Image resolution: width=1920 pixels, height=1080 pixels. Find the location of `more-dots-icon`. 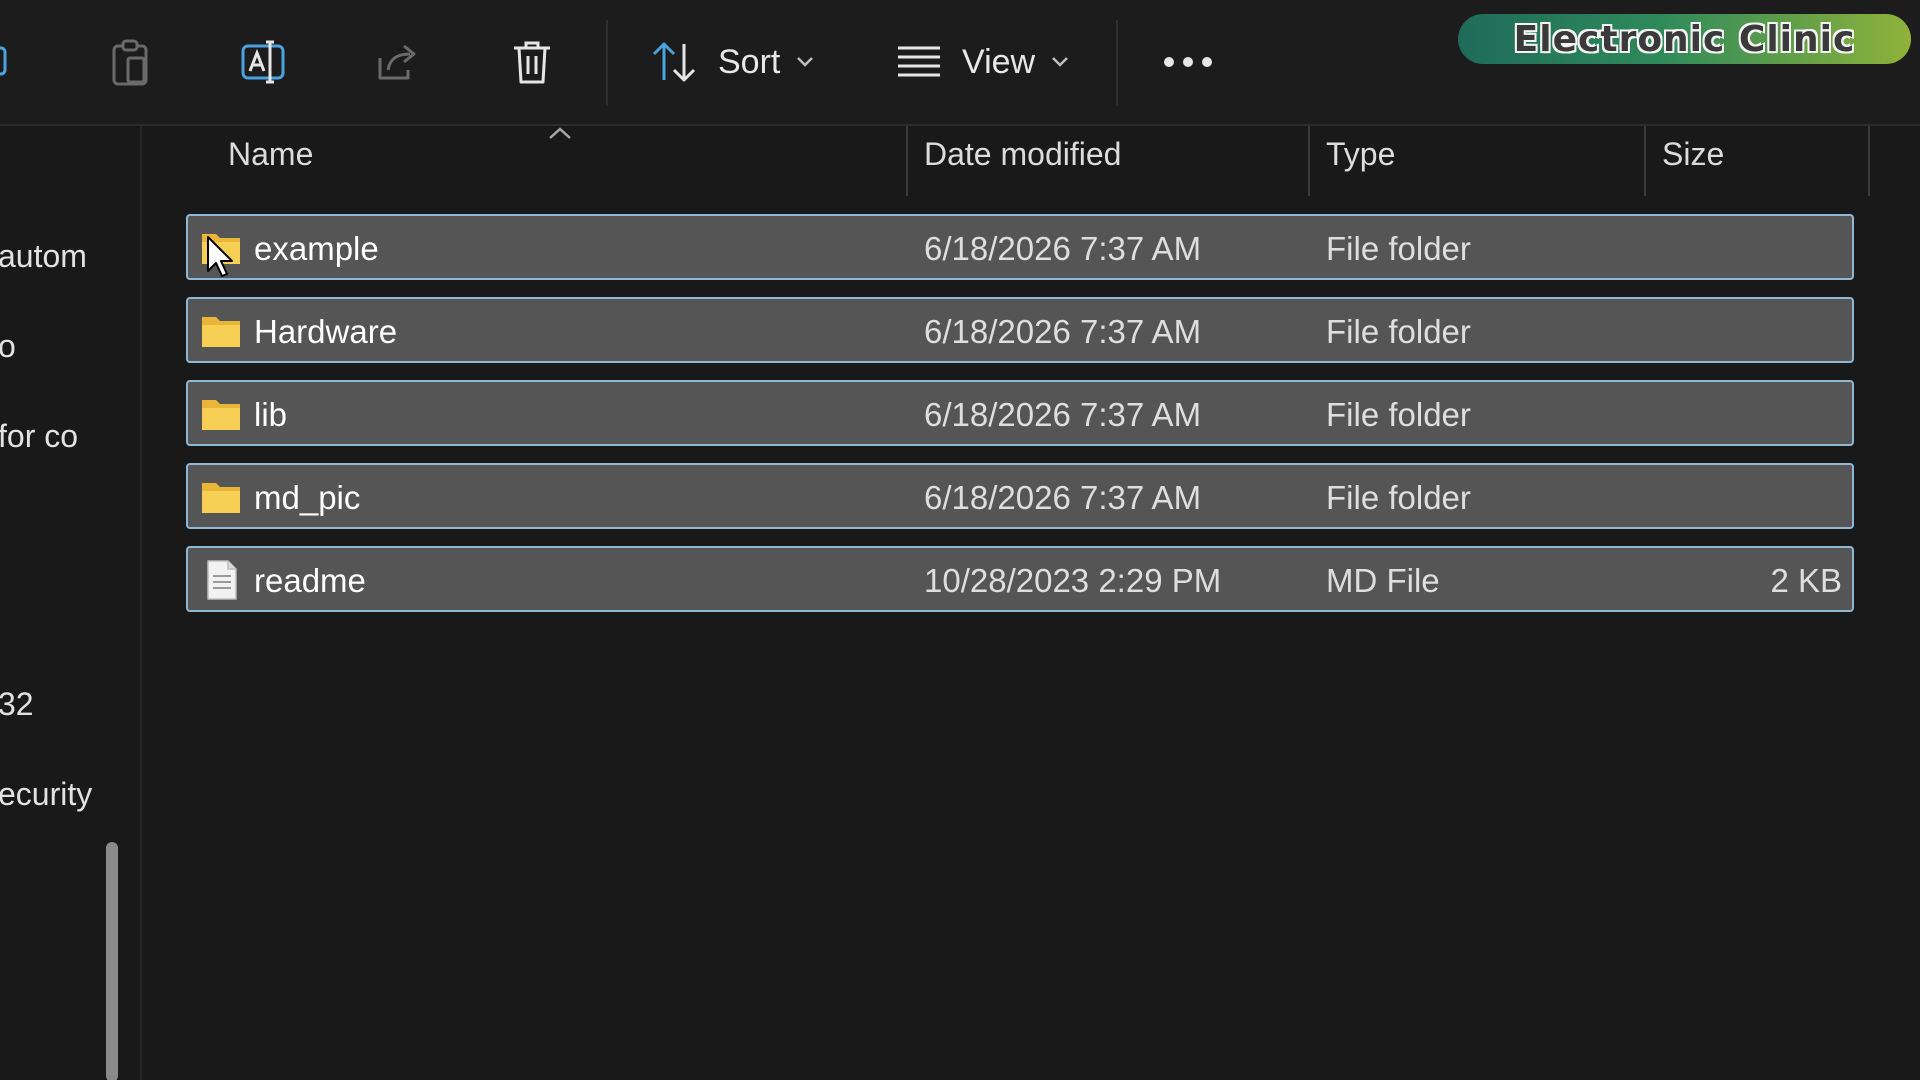

more-dots-icon is located at coordinates (1188, 62).